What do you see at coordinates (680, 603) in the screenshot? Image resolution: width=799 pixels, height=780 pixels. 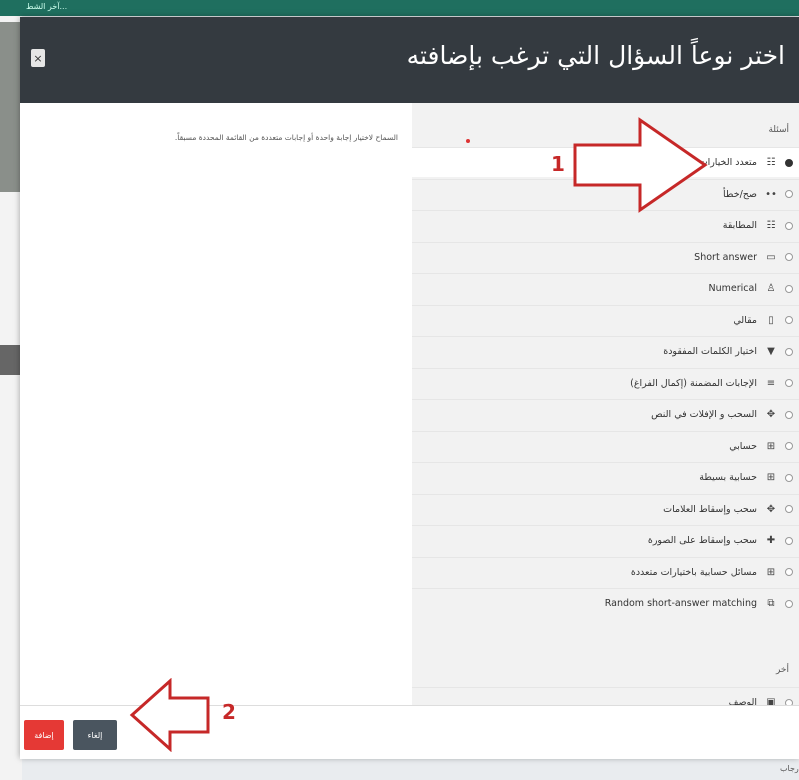 I see `question-type-label: Random short-answer matching` at bounding box center [680, 603].